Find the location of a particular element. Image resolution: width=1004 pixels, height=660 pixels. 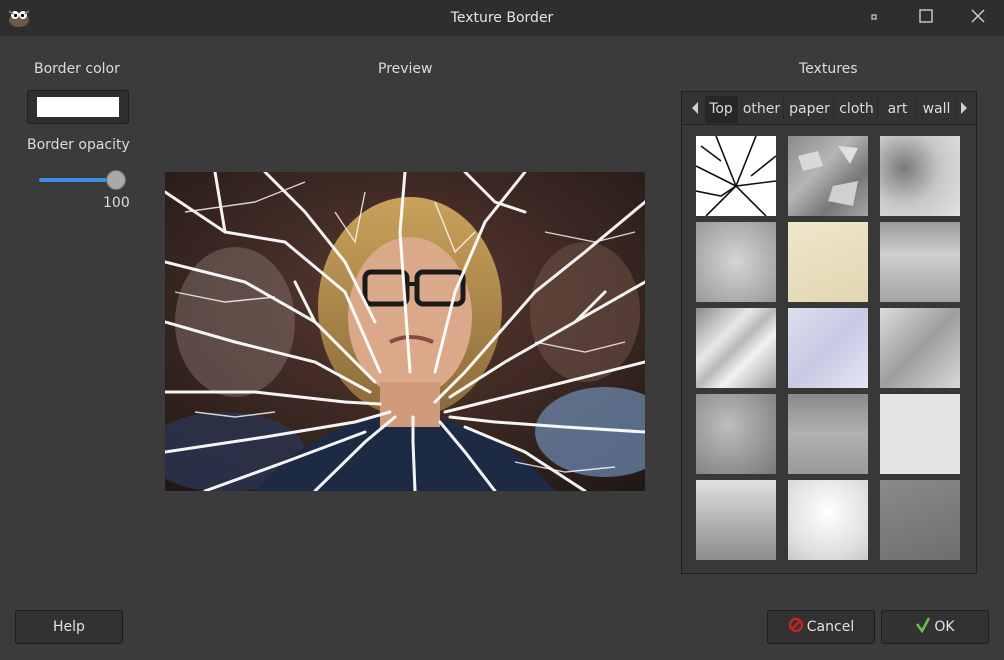

tab-scroll-left-icon is located at coordinates (695, 108).